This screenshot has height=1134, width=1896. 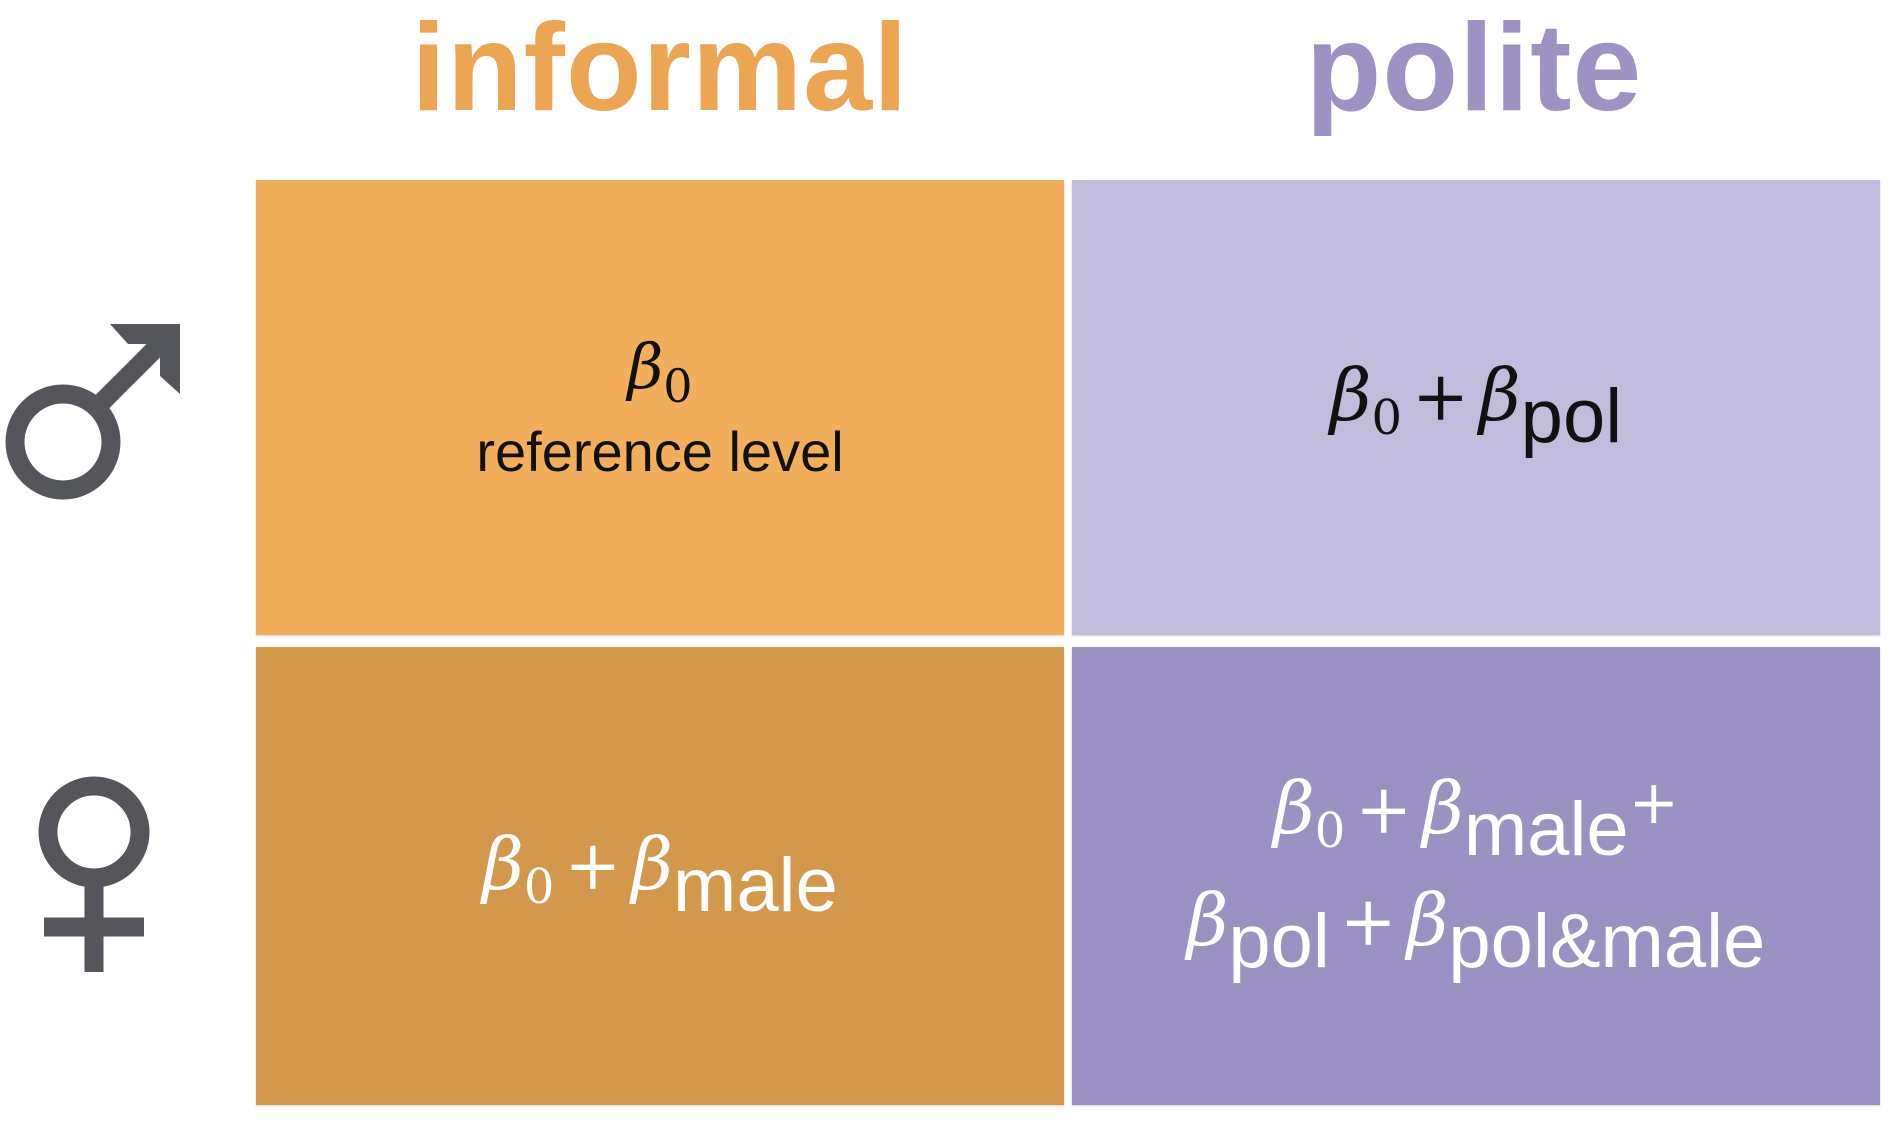 I want to click on formula-polite-male: β0 + βpol, so click(x=1476, y=407).